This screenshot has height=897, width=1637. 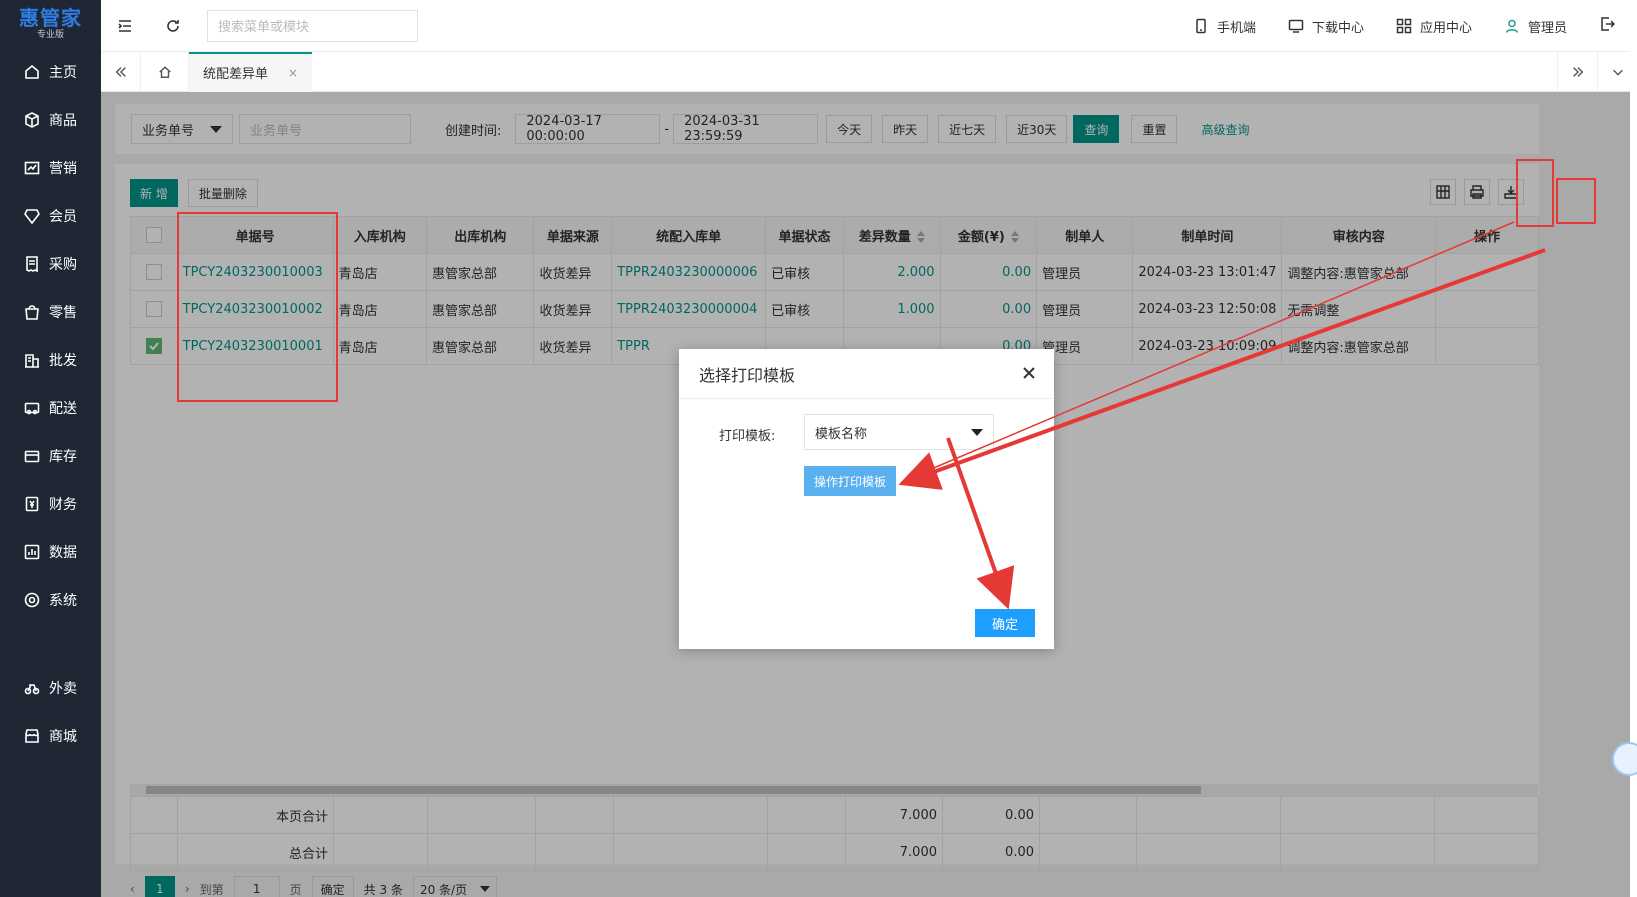 I want to click on sidebar-item-retail: 零售, so click(x=50, y=312).